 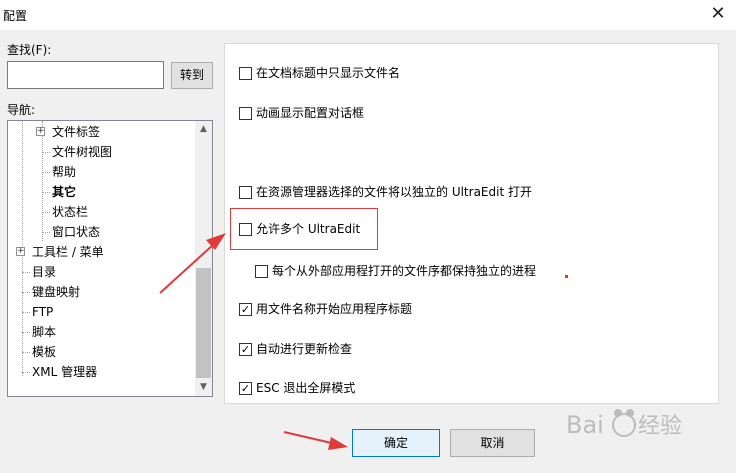 I want to click on tree-item-directory: 目录, so click(x=44, y=272).